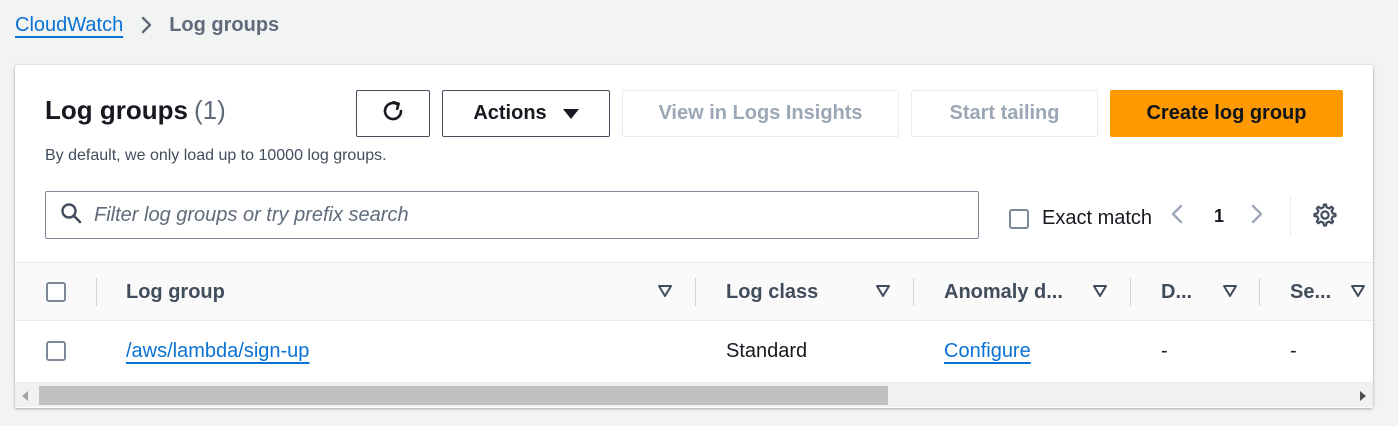 Image resolution: width=1398 pixels, height=426 pixels. Describe the element at coordinates (1293, 350) in the screenshot. I see `se-cell: -` at that location.